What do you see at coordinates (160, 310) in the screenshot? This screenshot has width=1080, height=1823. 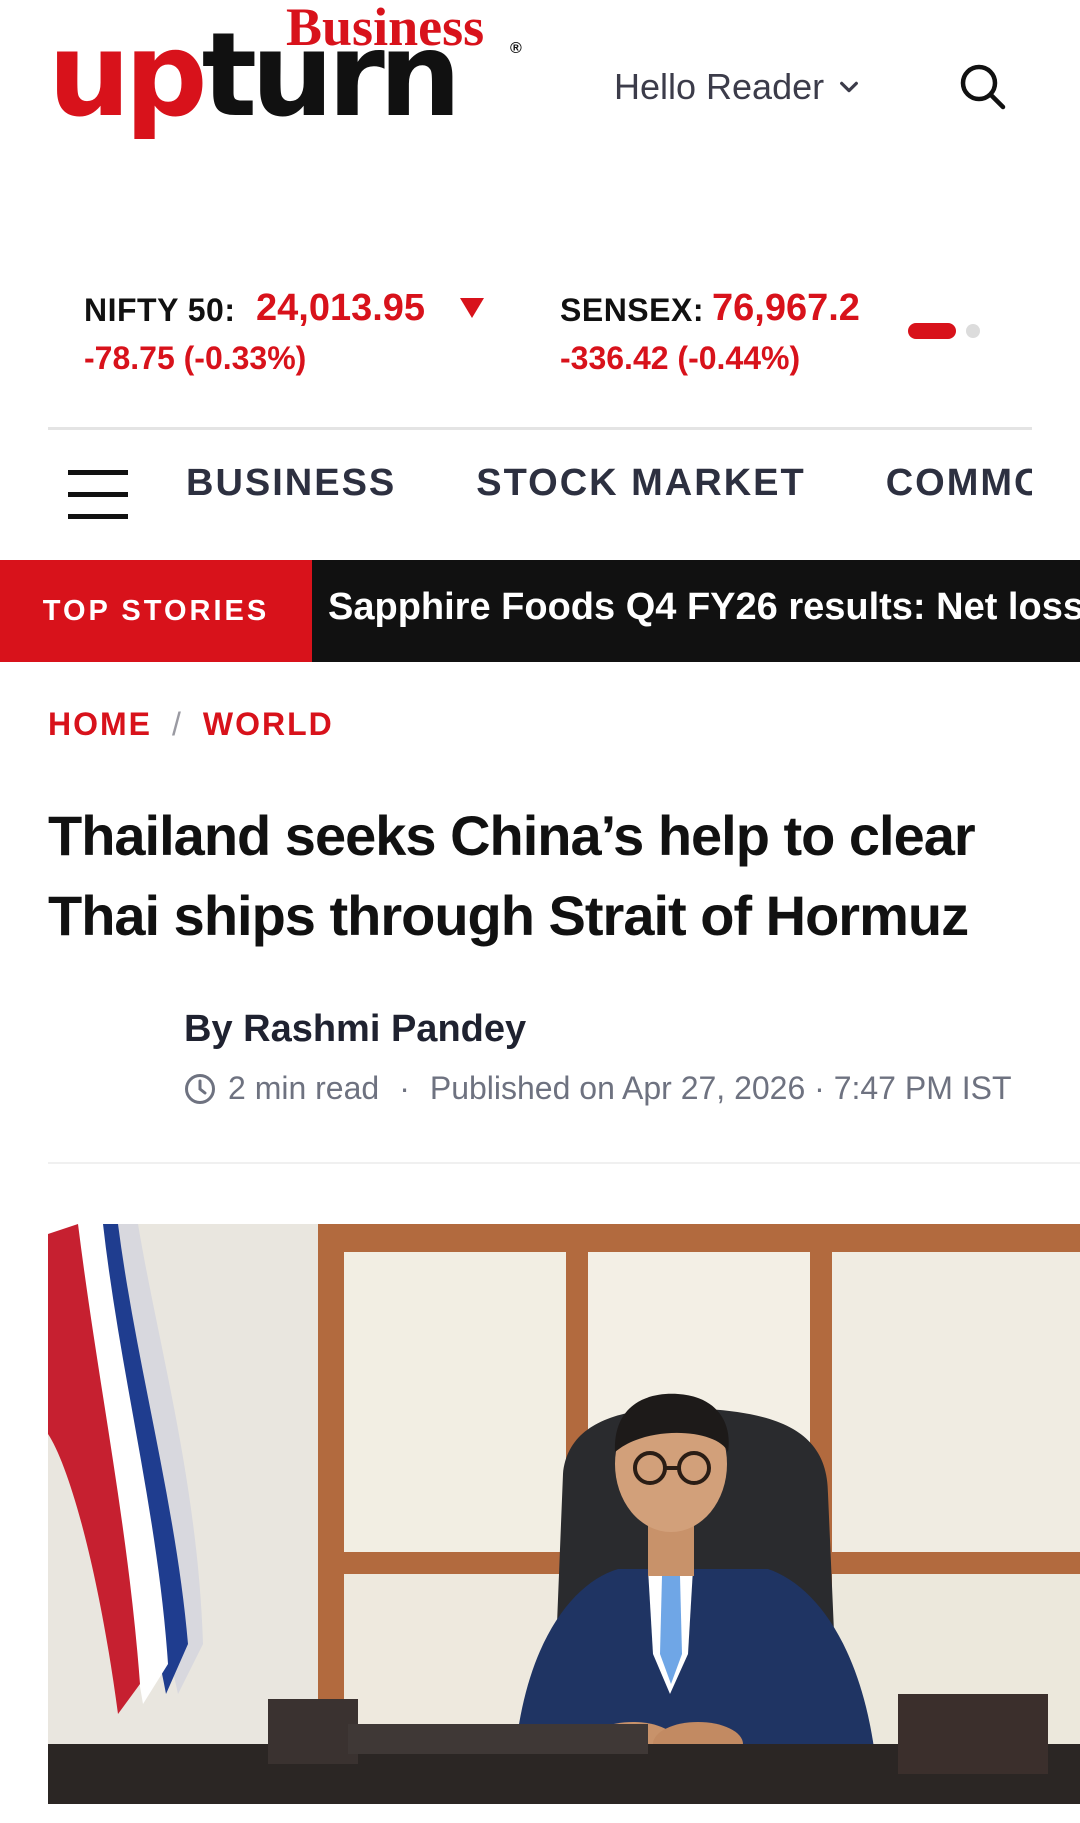 I see `nifty-label: NIFTY 50:` at bounding box center [160, 310].